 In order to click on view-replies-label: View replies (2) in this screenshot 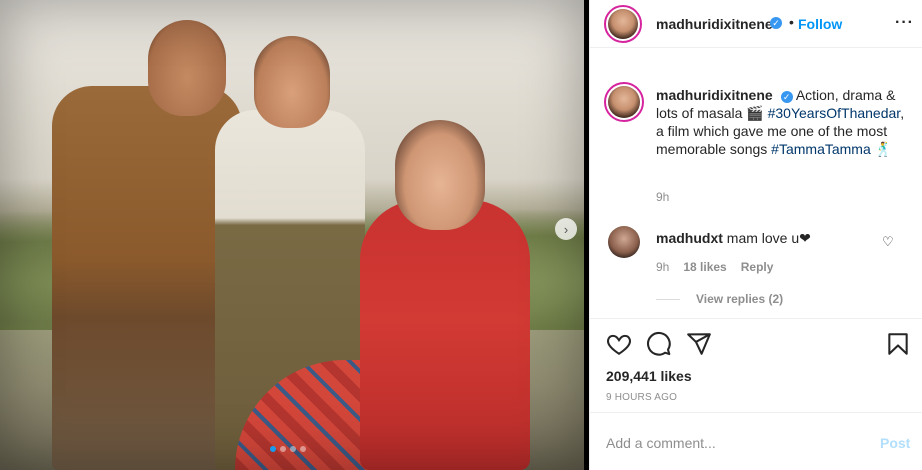, I will do `click(740, 299)`.